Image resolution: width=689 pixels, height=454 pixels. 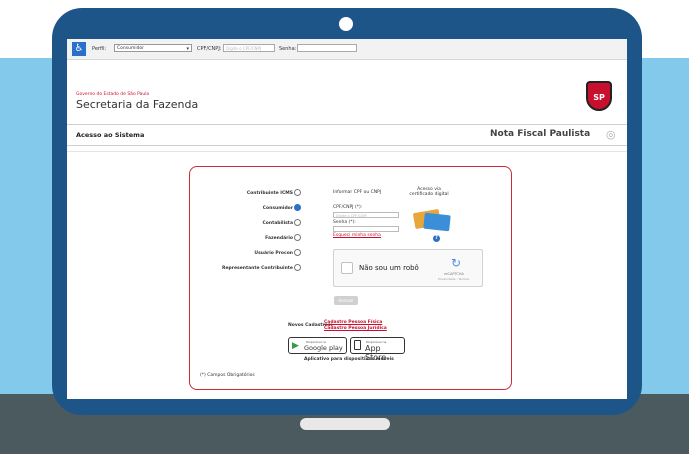 What do you see at coordinates (347, 151) in the screenshot?
I see `divider` at bounding box center [347, 151].